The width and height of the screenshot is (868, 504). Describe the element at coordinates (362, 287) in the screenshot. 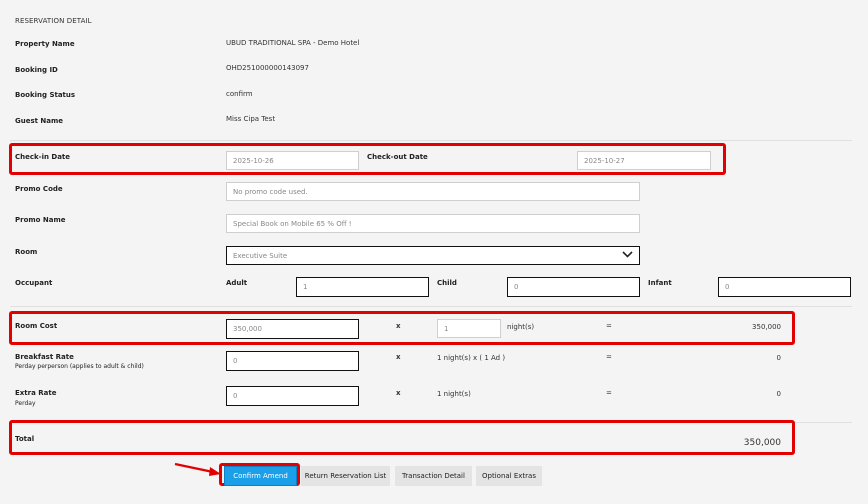

I see `adult-input: 1` at that location.